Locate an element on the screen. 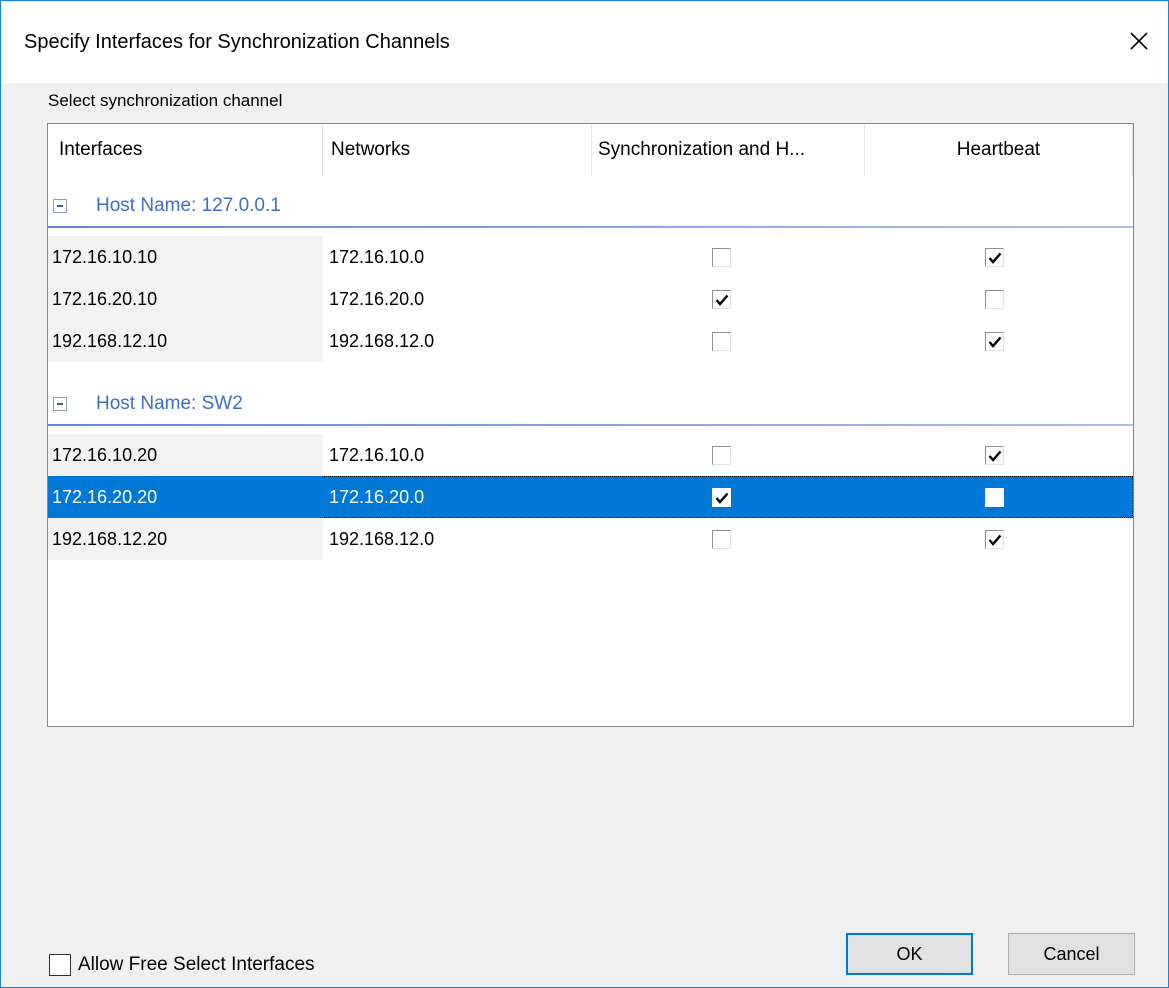 Image resolution: width=1169 pixels, height=988 pixels. close-icon is located at coordinates (1139, 41).